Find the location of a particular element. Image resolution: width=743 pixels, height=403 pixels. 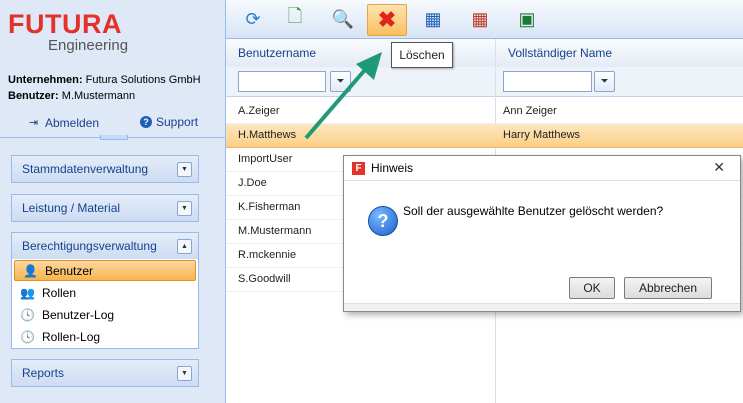

panel-reports: Reports ▼ is located at coordinates (105, 373).